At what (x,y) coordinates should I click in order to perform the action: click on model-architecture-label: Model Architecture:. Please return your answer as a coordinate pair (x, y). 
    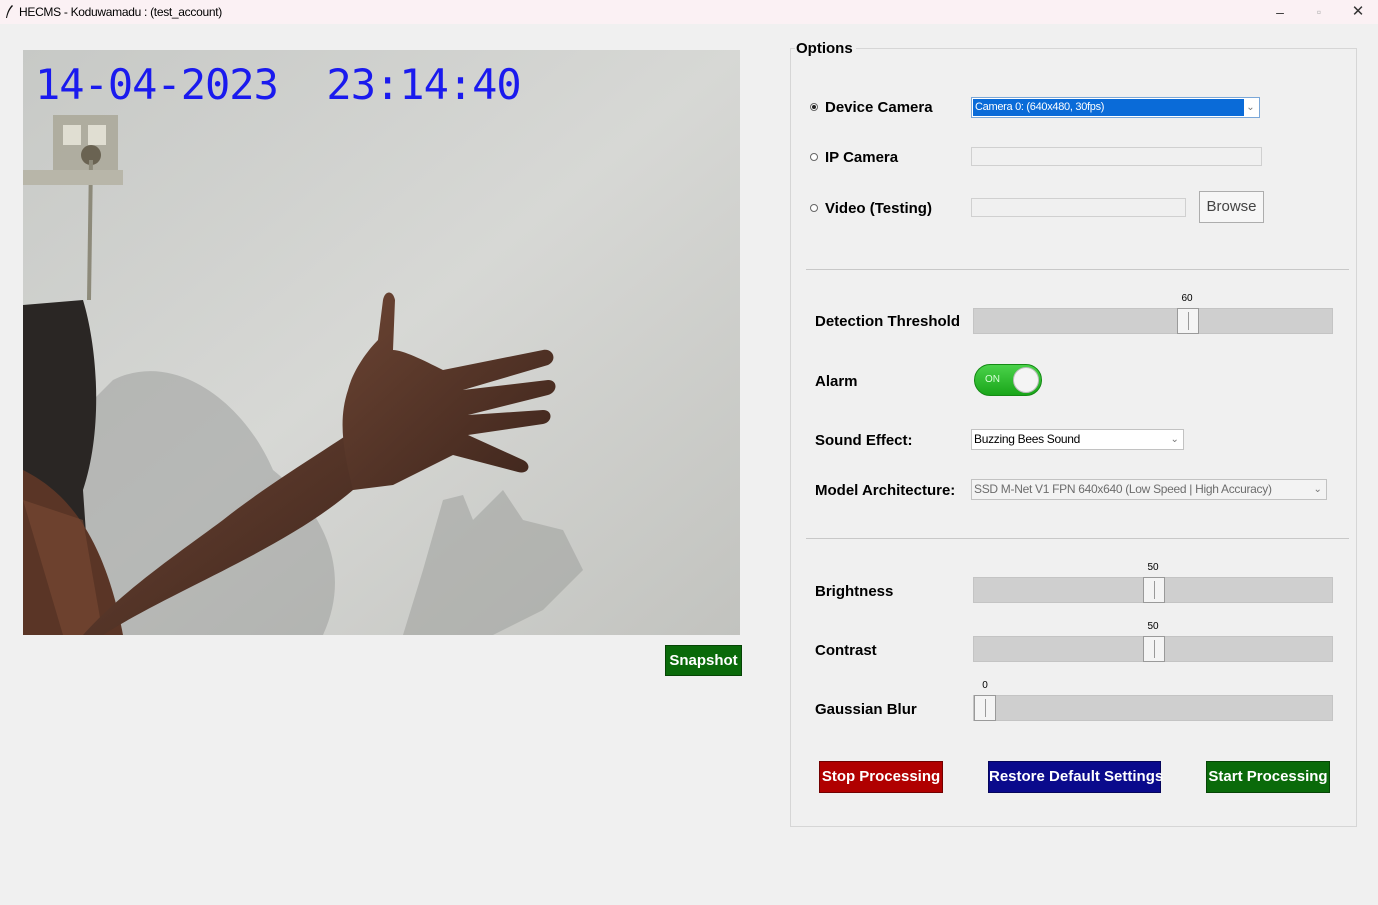
    Looking at the image, I should click on (885, 490).